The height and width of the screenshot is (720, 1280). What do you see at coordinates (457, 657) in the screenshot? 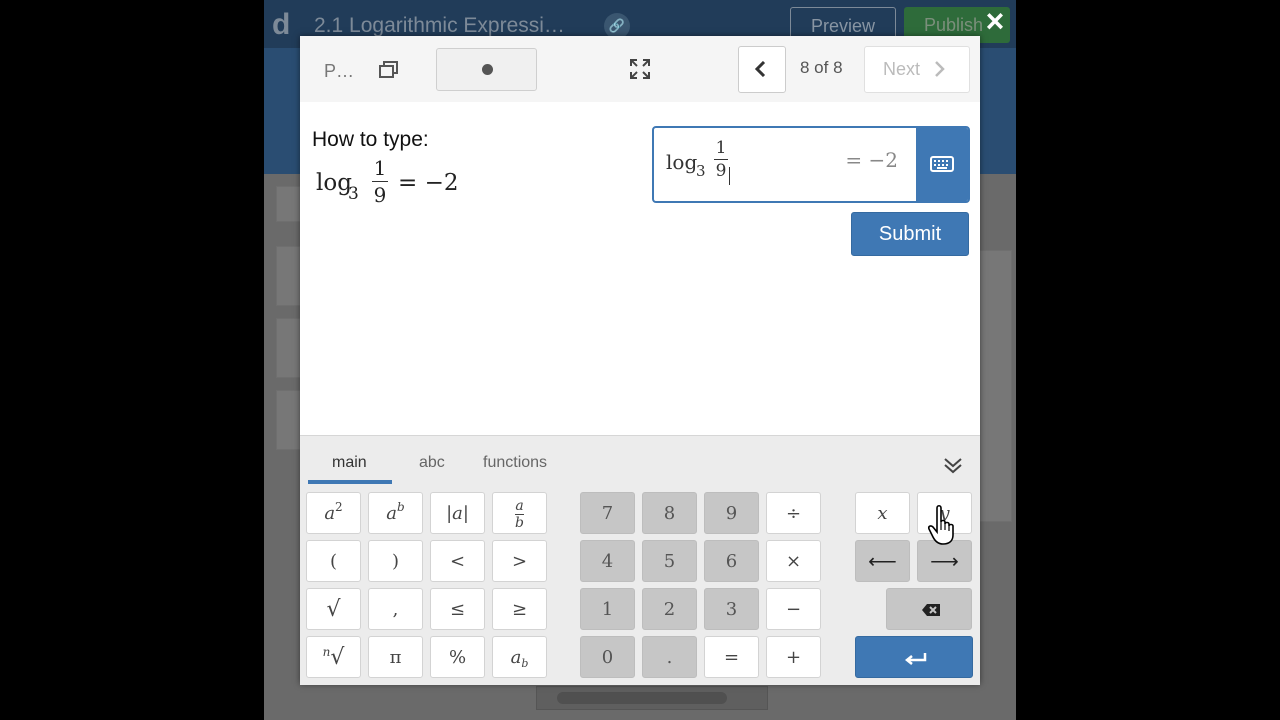
I see `key-percent: %` at bounding box center [457, 657].